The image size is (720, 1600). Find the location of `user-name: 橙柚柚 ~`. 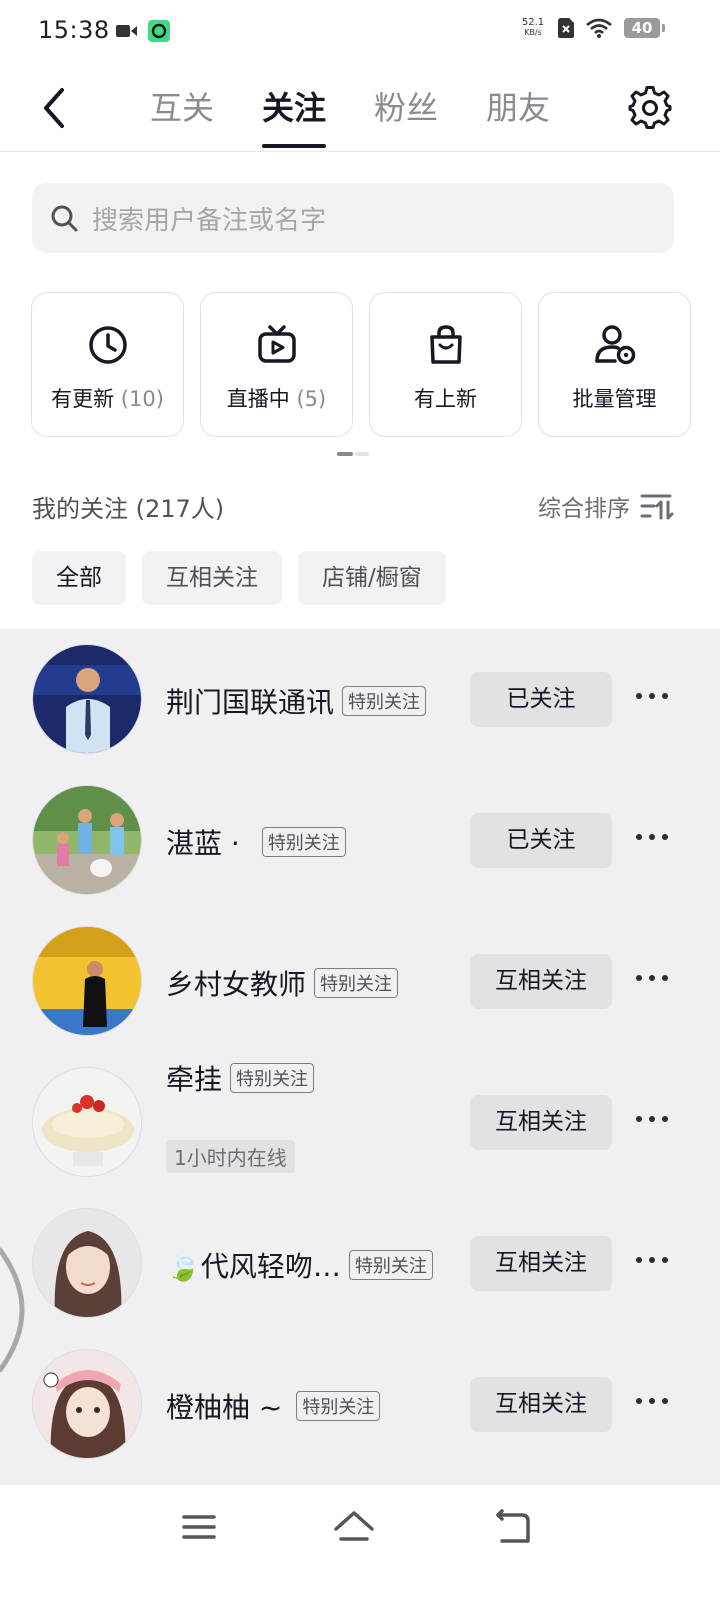

user-name: 橙柚柚 ~ is located at coordinates (224, 1407).